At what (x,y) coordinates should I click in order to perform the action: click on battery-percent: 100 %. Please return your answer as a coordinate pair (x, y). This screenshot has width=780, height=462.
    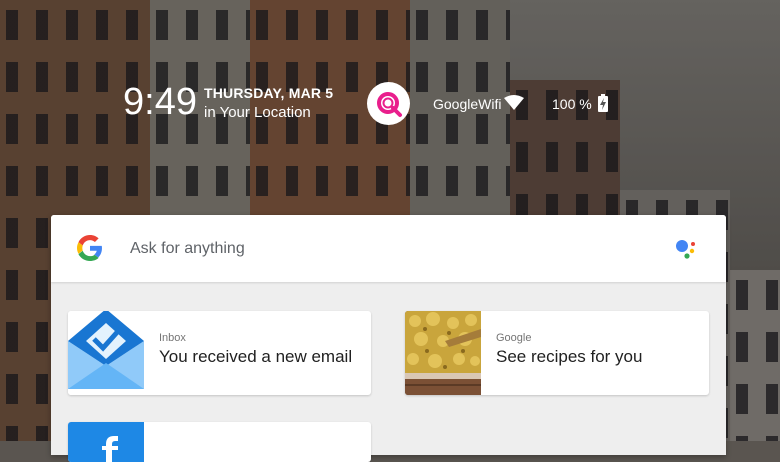
    Looking at the image, I should click on (572, 104).